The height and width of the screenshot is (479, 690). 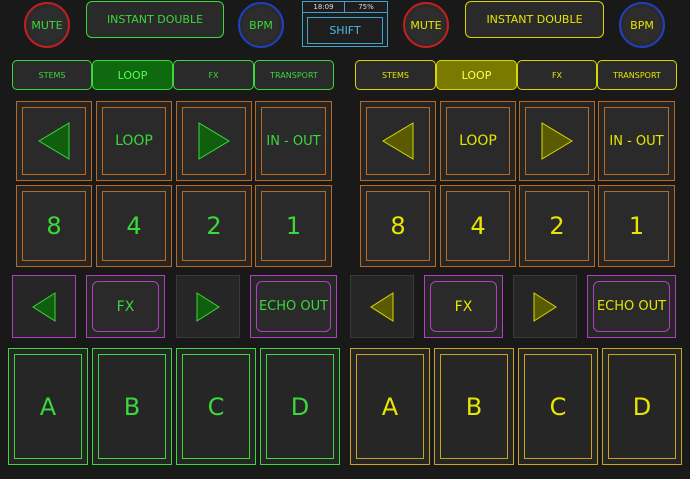 I want to click on left-cue-c-button: C, so click(x=216, y=406).